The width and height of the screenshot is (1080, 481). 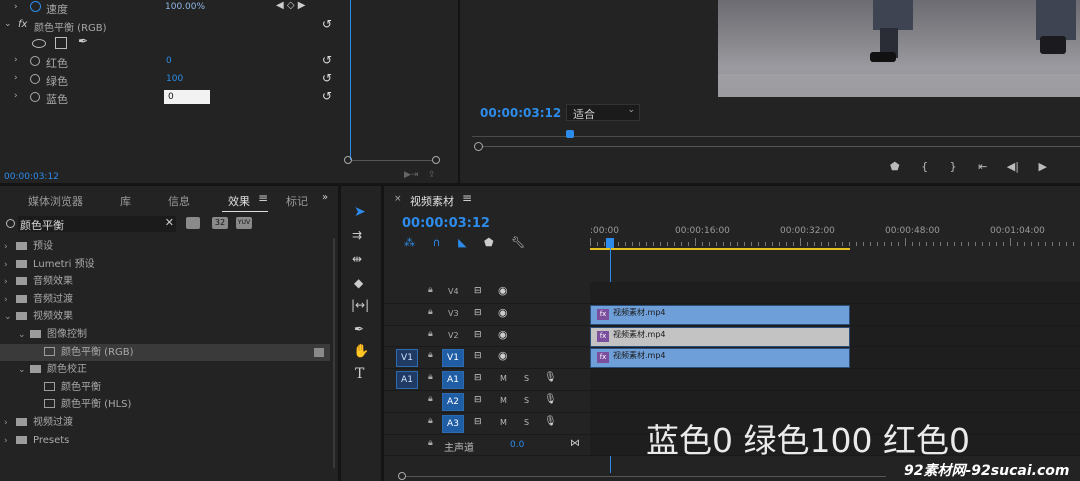 What do you see at coordinates (169, 222) in the screenshot?
I see `clear-search-icon: ✕` at bounding box center [169, 222].